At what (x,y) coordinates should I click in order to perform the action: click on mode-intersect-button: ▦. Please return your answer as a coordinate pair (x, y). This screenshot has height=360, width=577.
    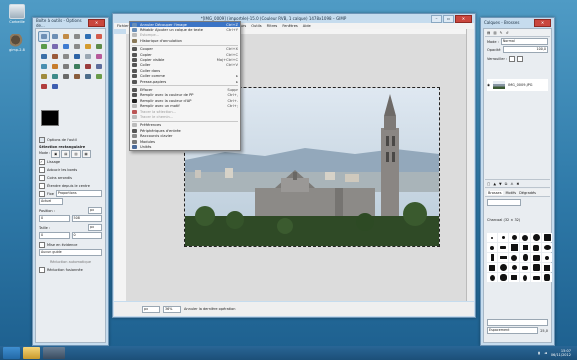
    Looking at the image, I should click on (86, 154).